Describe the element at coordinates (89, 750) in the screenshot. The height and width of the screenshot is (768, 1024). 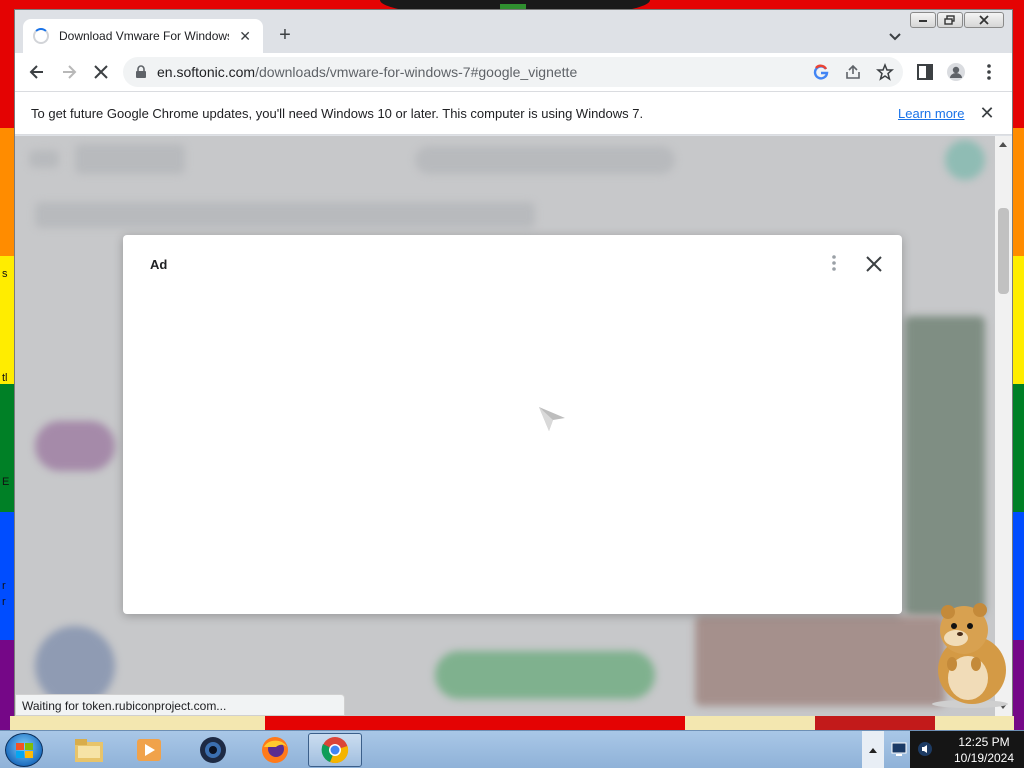
I see `file-explorer-icon` at that location.